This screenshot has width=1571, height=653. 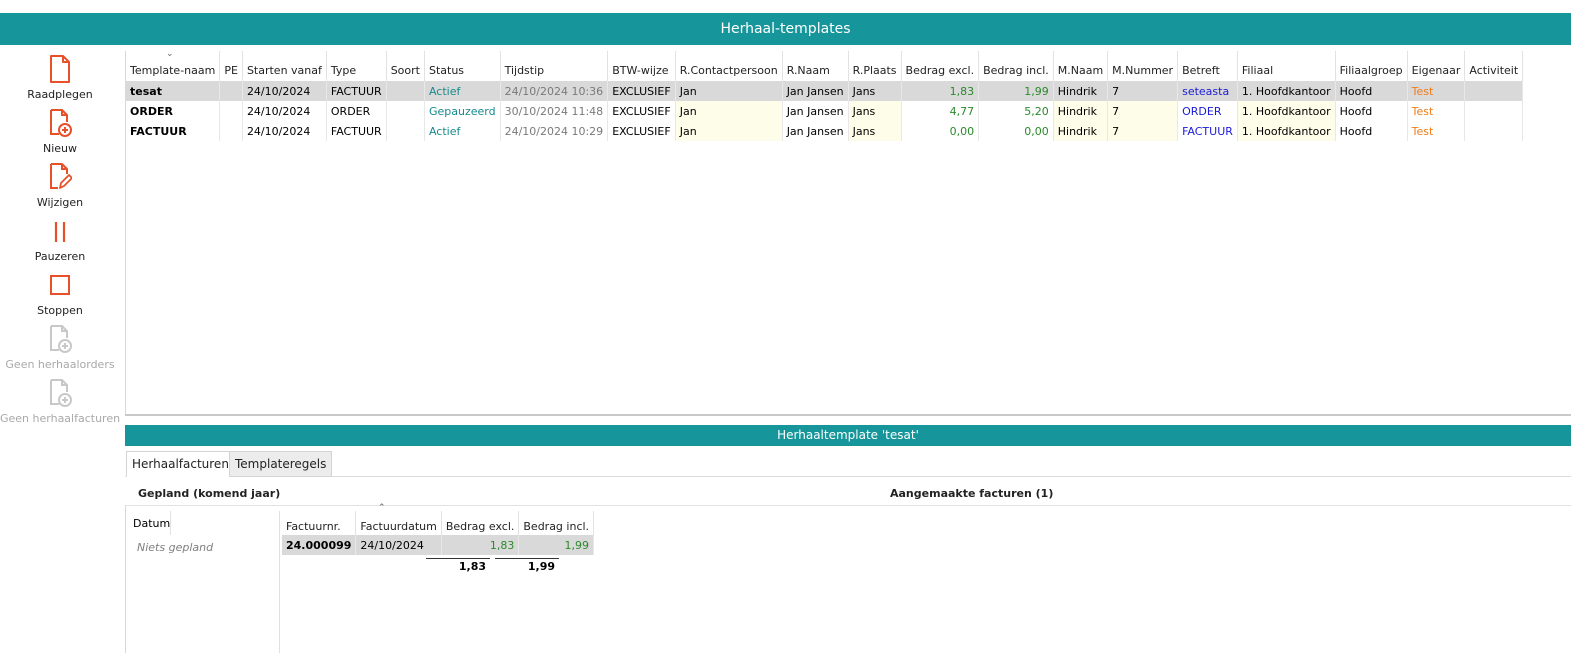 I want to click on planned-title: Gepland (komend jaar), so click(x=209, y=493).